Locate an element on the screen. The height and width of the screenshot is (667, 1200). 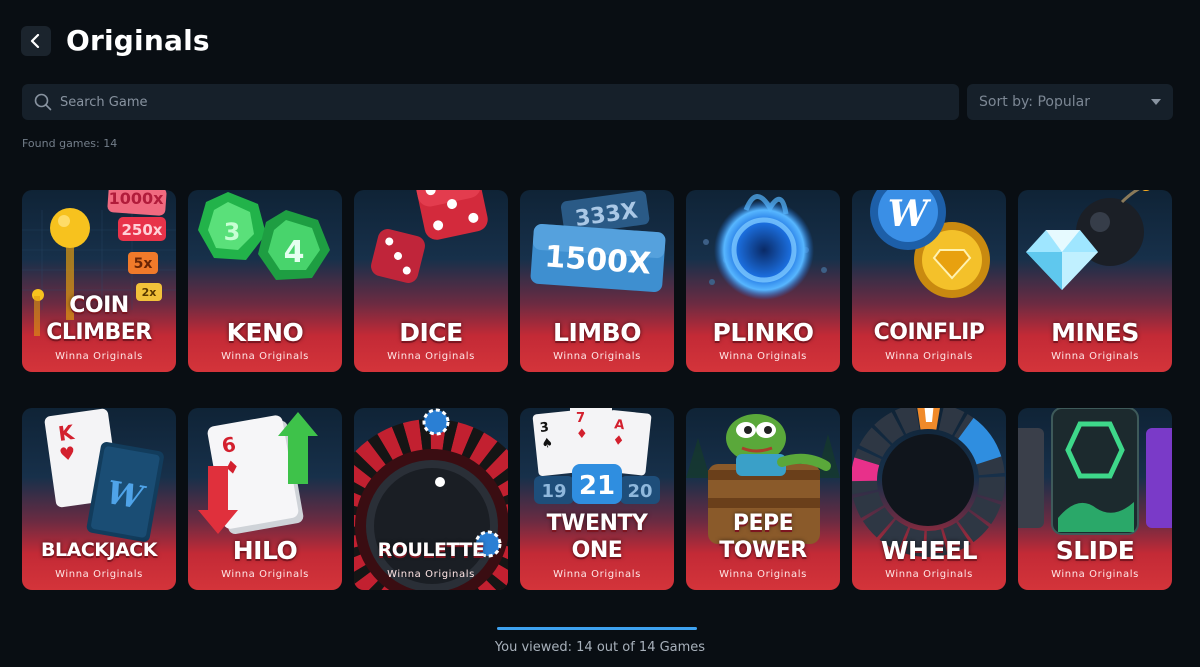
chevron-left-icon is located at coordinates (35, 40).